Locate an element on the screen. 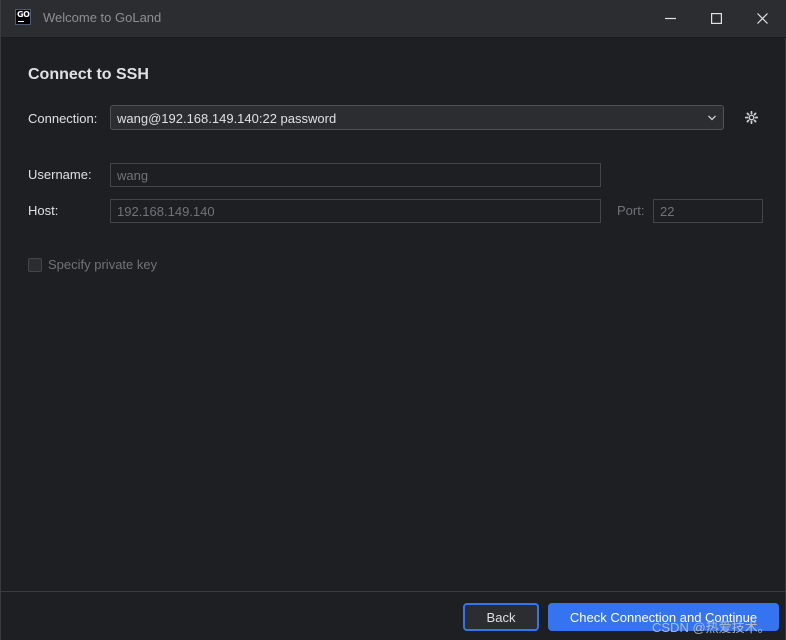  minimize-button is located at coordinates (670, 18).